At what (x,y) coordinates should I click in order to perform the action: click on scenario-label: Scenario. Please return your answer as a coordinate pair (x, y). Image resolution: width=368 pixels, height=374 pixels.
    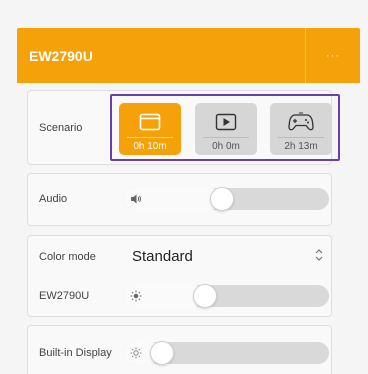
    Looking at the image, I should click on (61, 128).